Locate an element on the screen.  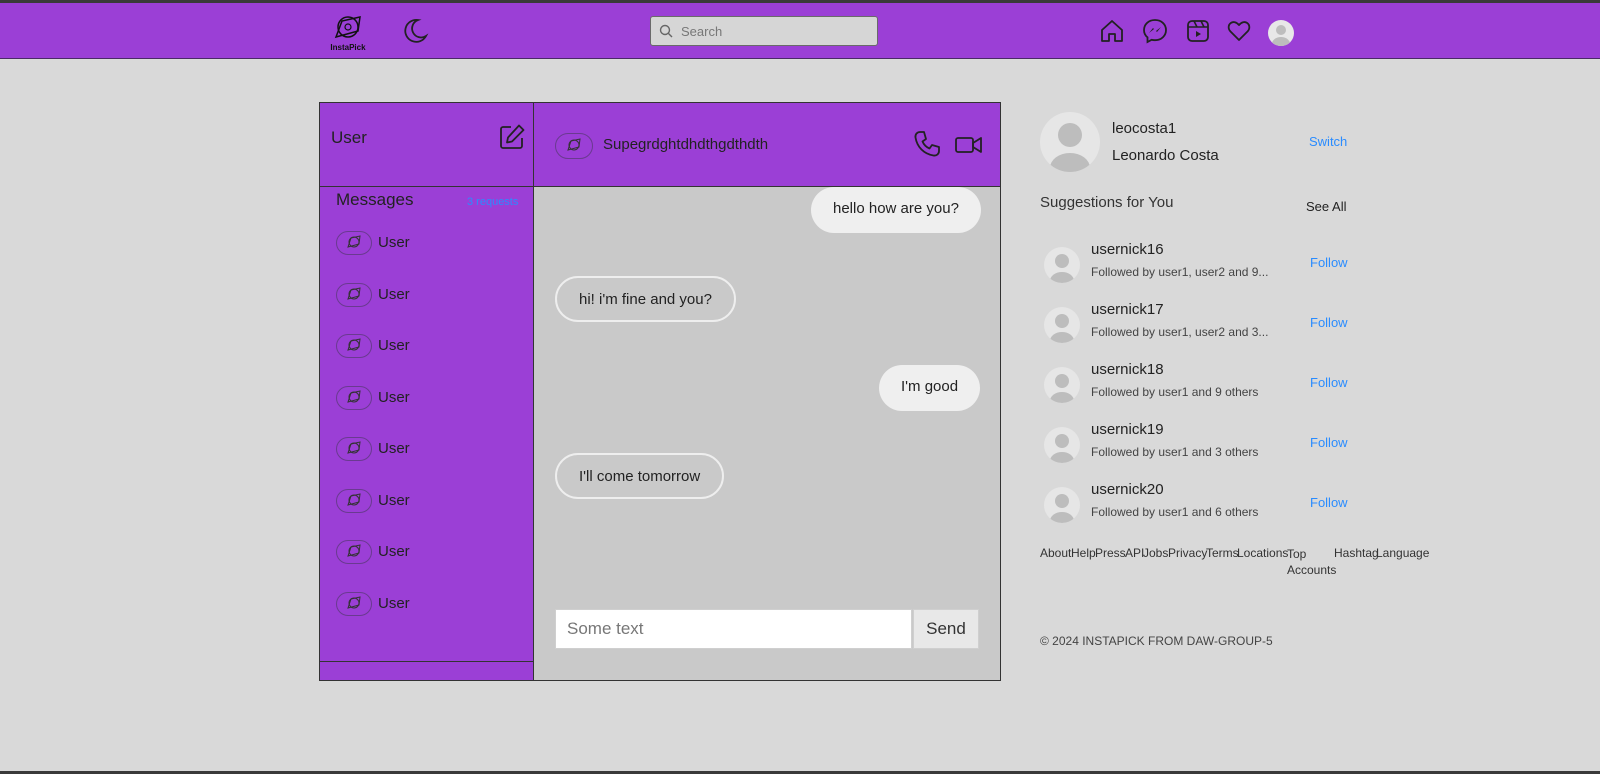
phone-icon is located at coordinates (927, 144).